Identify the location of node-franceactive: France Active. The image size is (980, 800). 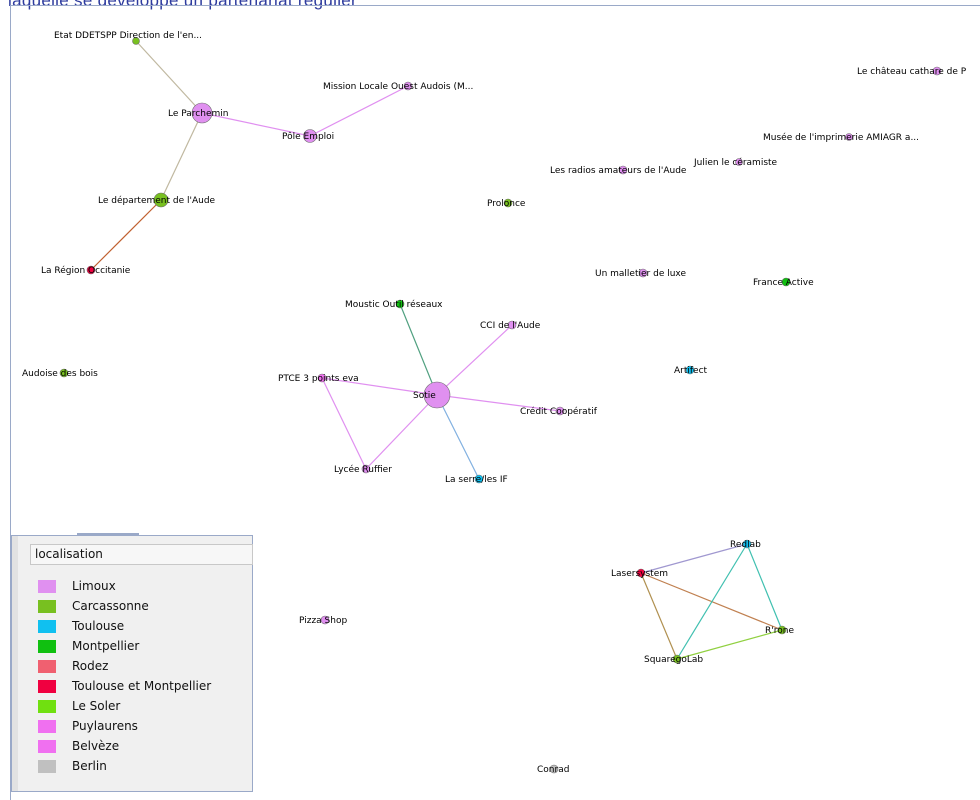
(783, 282).